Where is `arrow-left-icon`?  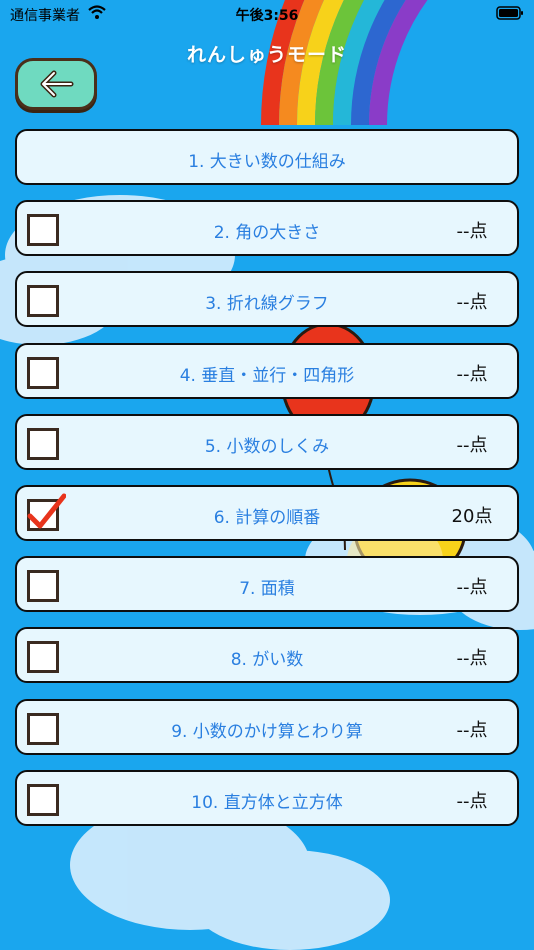
arrow-left-icon is located at coordinates (57, 84).